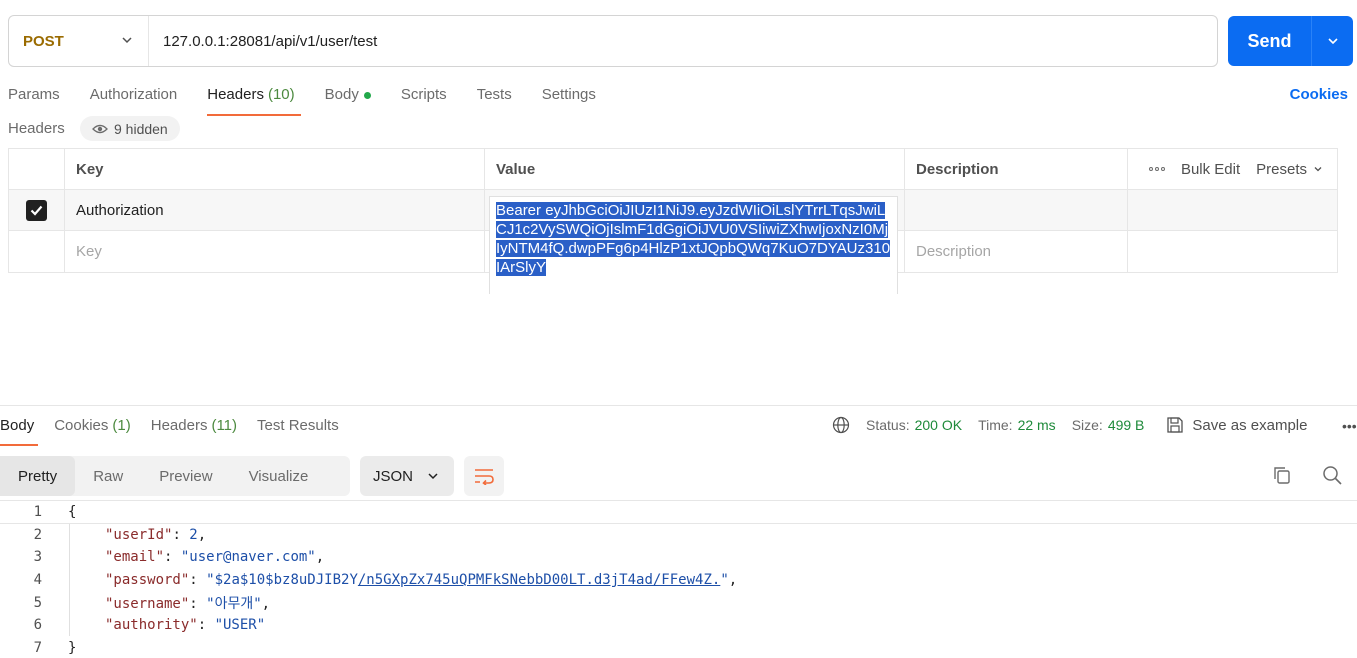 This screenshot has height=658, width=1357. I want to click on json-value: 2, so click(193, 534).